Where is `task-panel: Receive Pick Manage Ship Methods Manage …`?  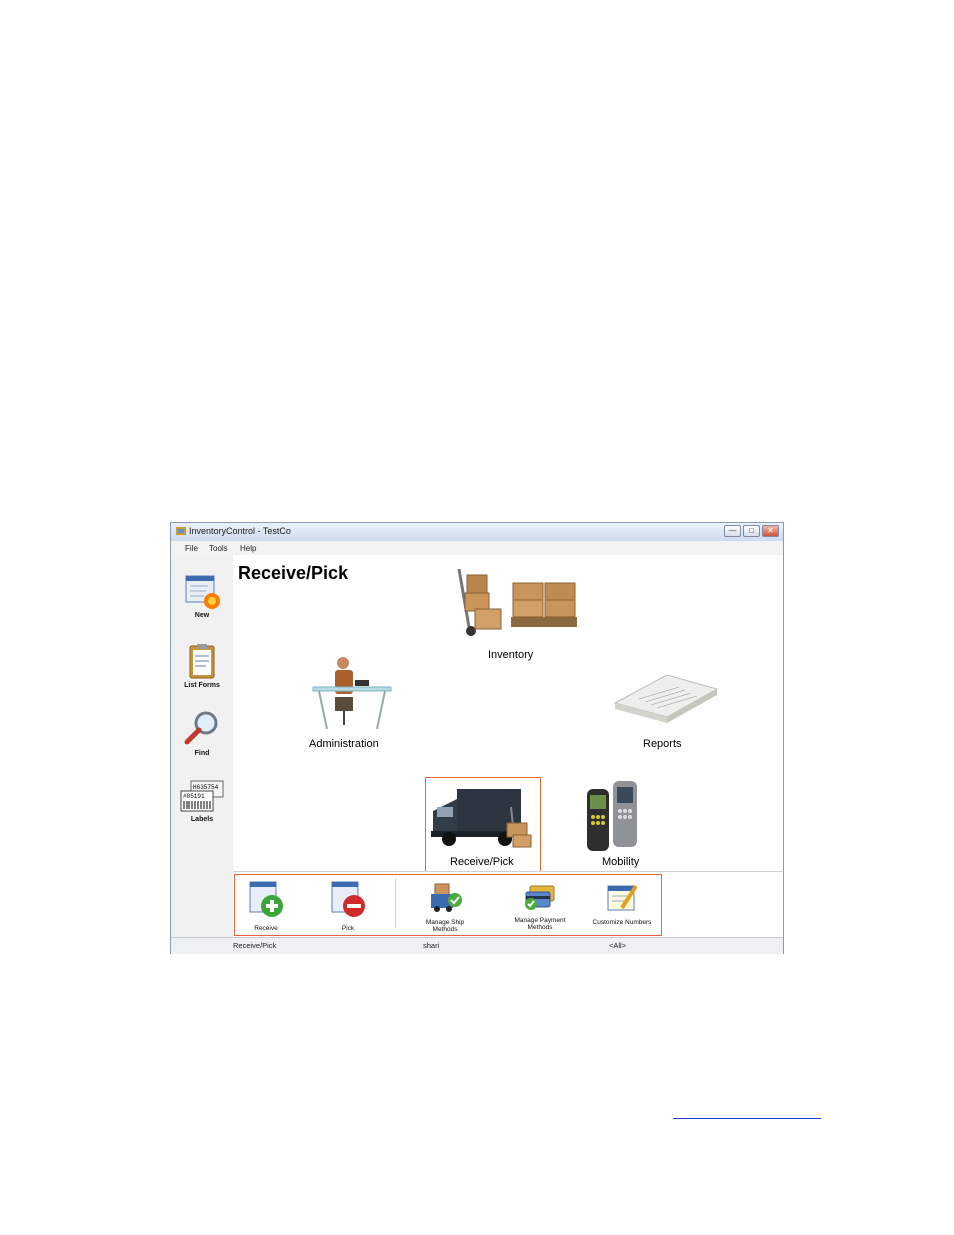 task-panel: Receive Pick Manage Ship Methods Manage … is located at coordinates (508, 904).